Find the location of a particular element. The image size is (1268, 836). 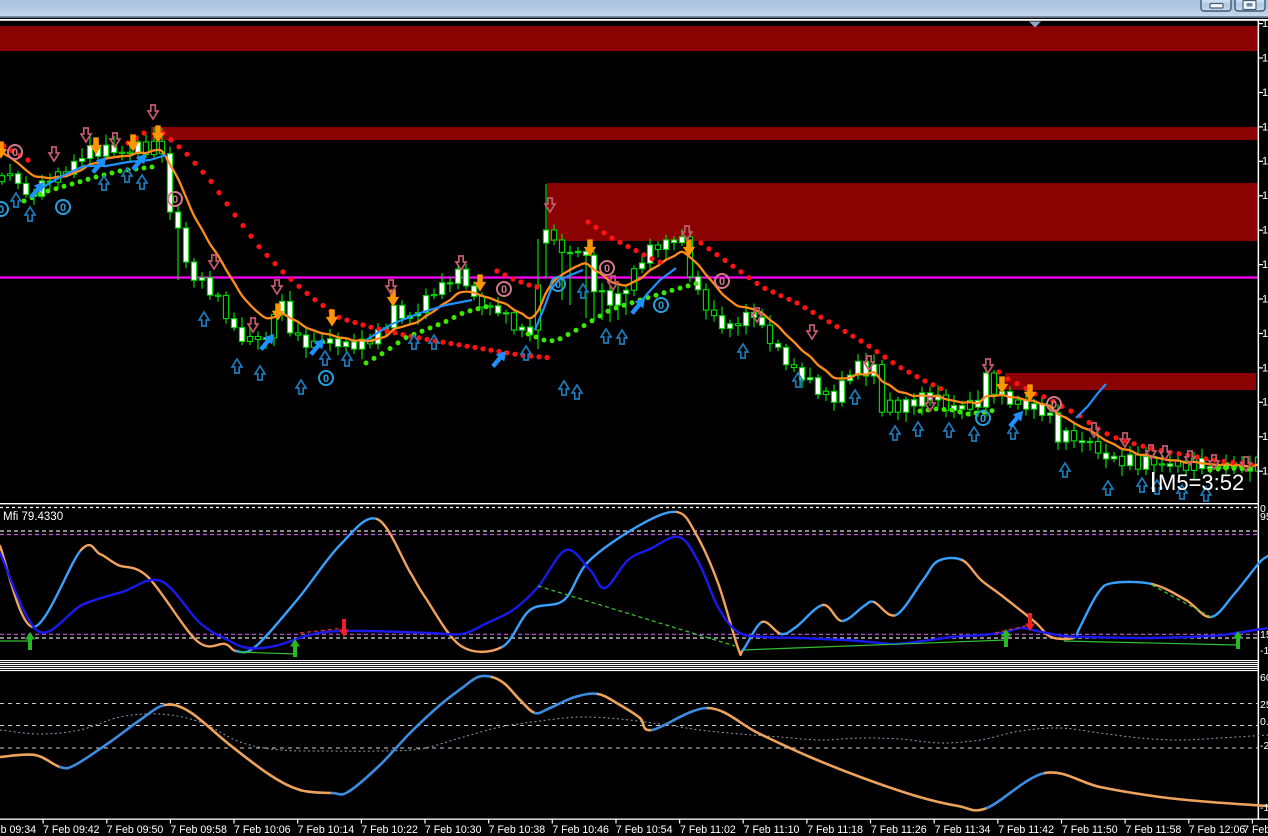

svg-text: 25 is located at coordinates (1264, 705).